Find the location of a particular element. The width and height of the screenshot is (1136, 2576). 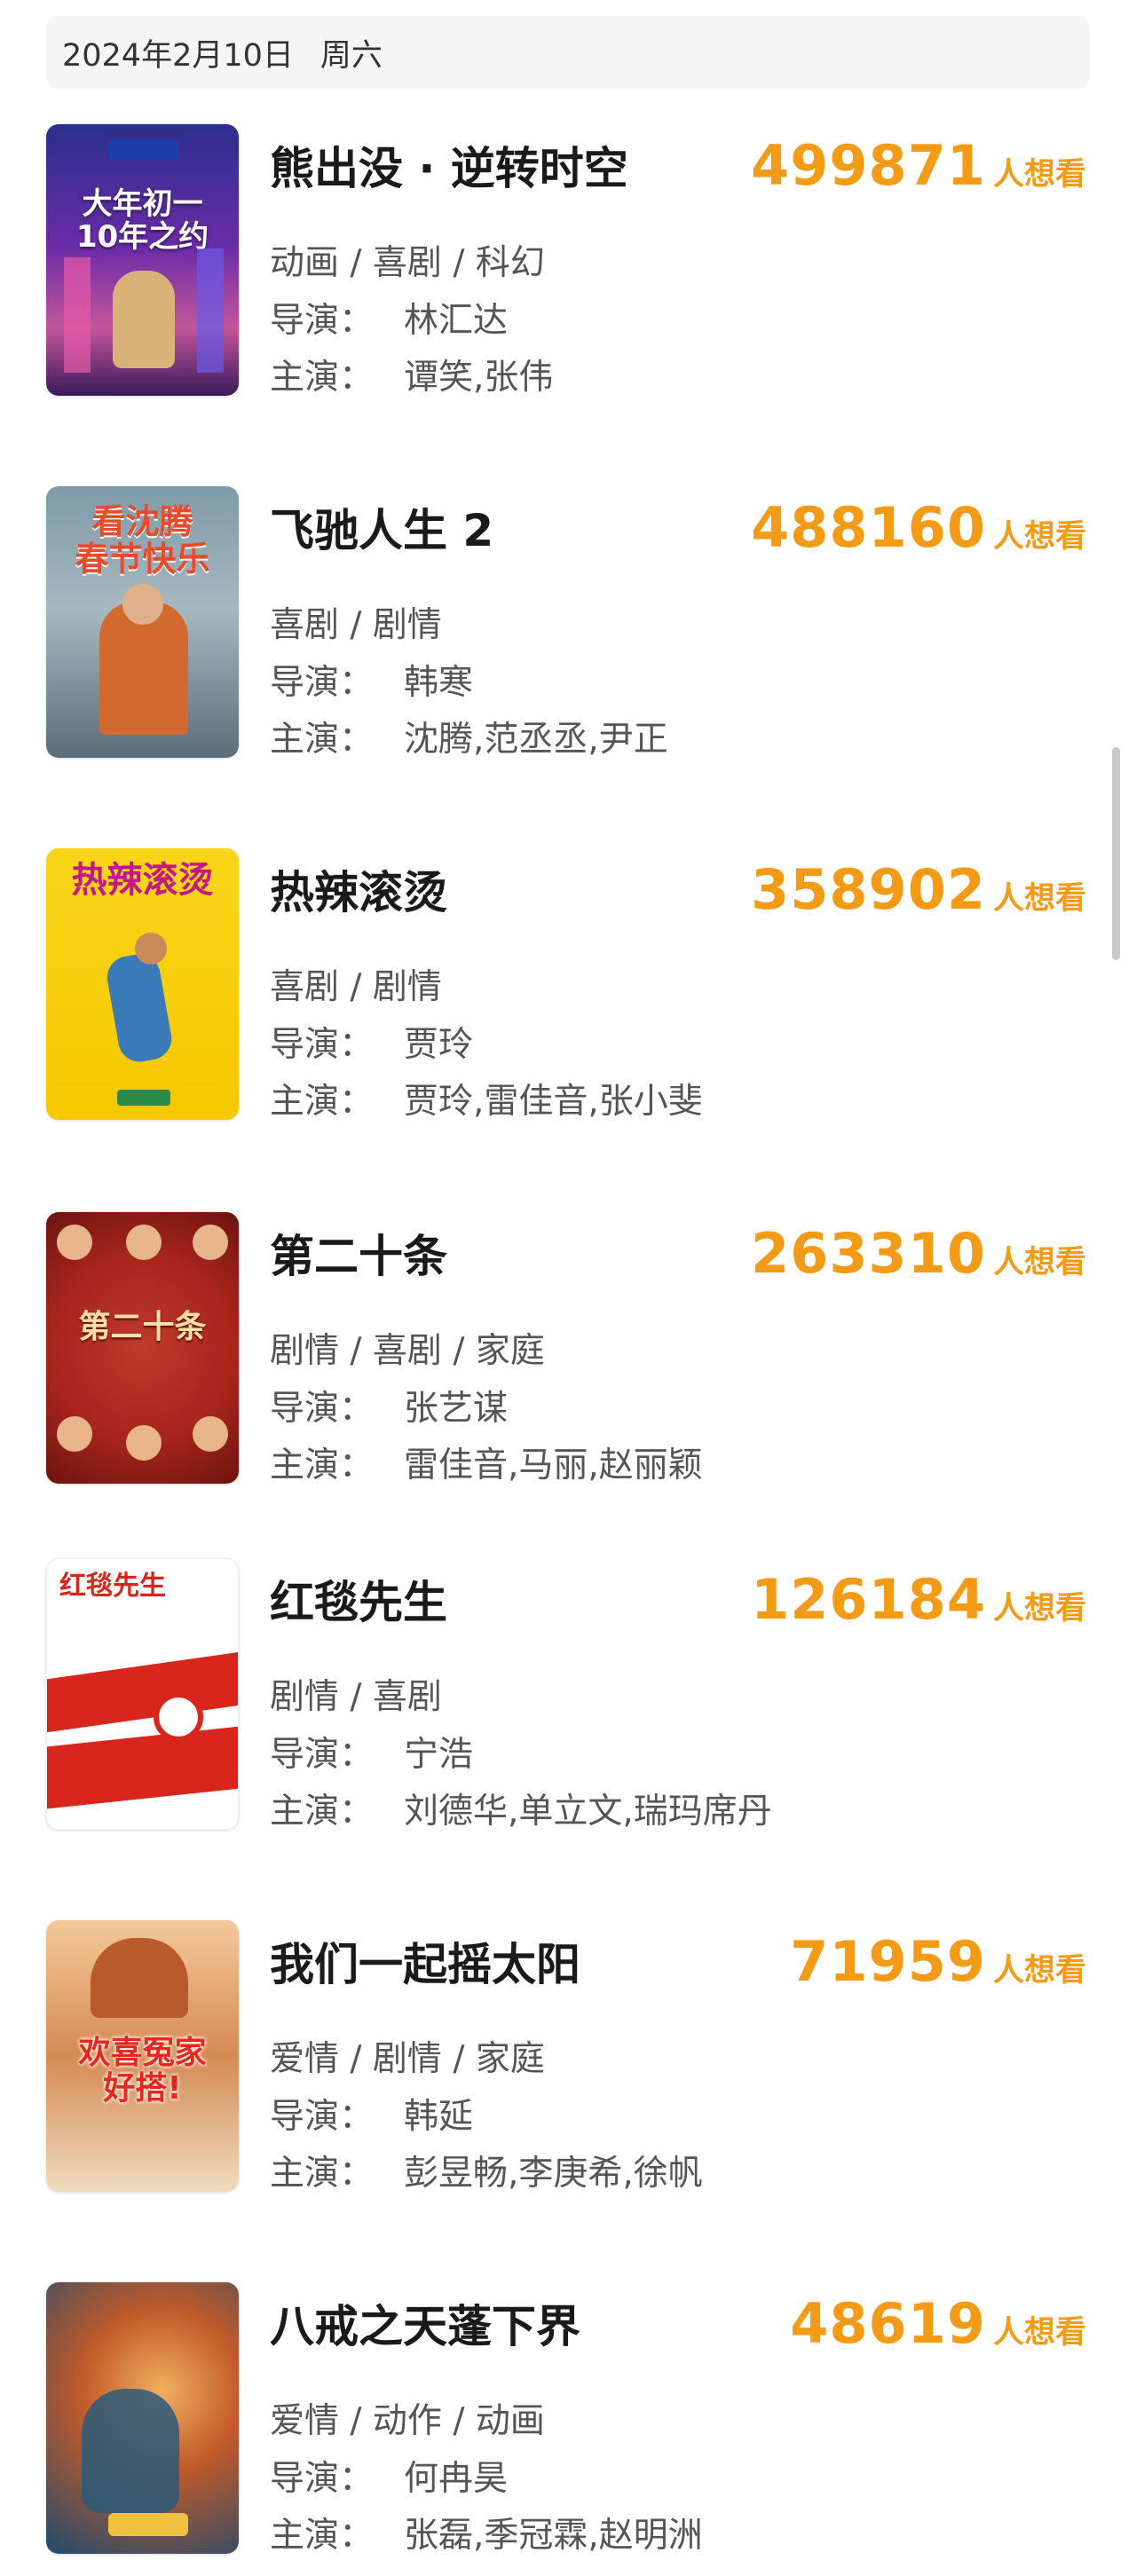

movie-title: 八戒之天蓬下界 is located at coordinates (425, 2323).